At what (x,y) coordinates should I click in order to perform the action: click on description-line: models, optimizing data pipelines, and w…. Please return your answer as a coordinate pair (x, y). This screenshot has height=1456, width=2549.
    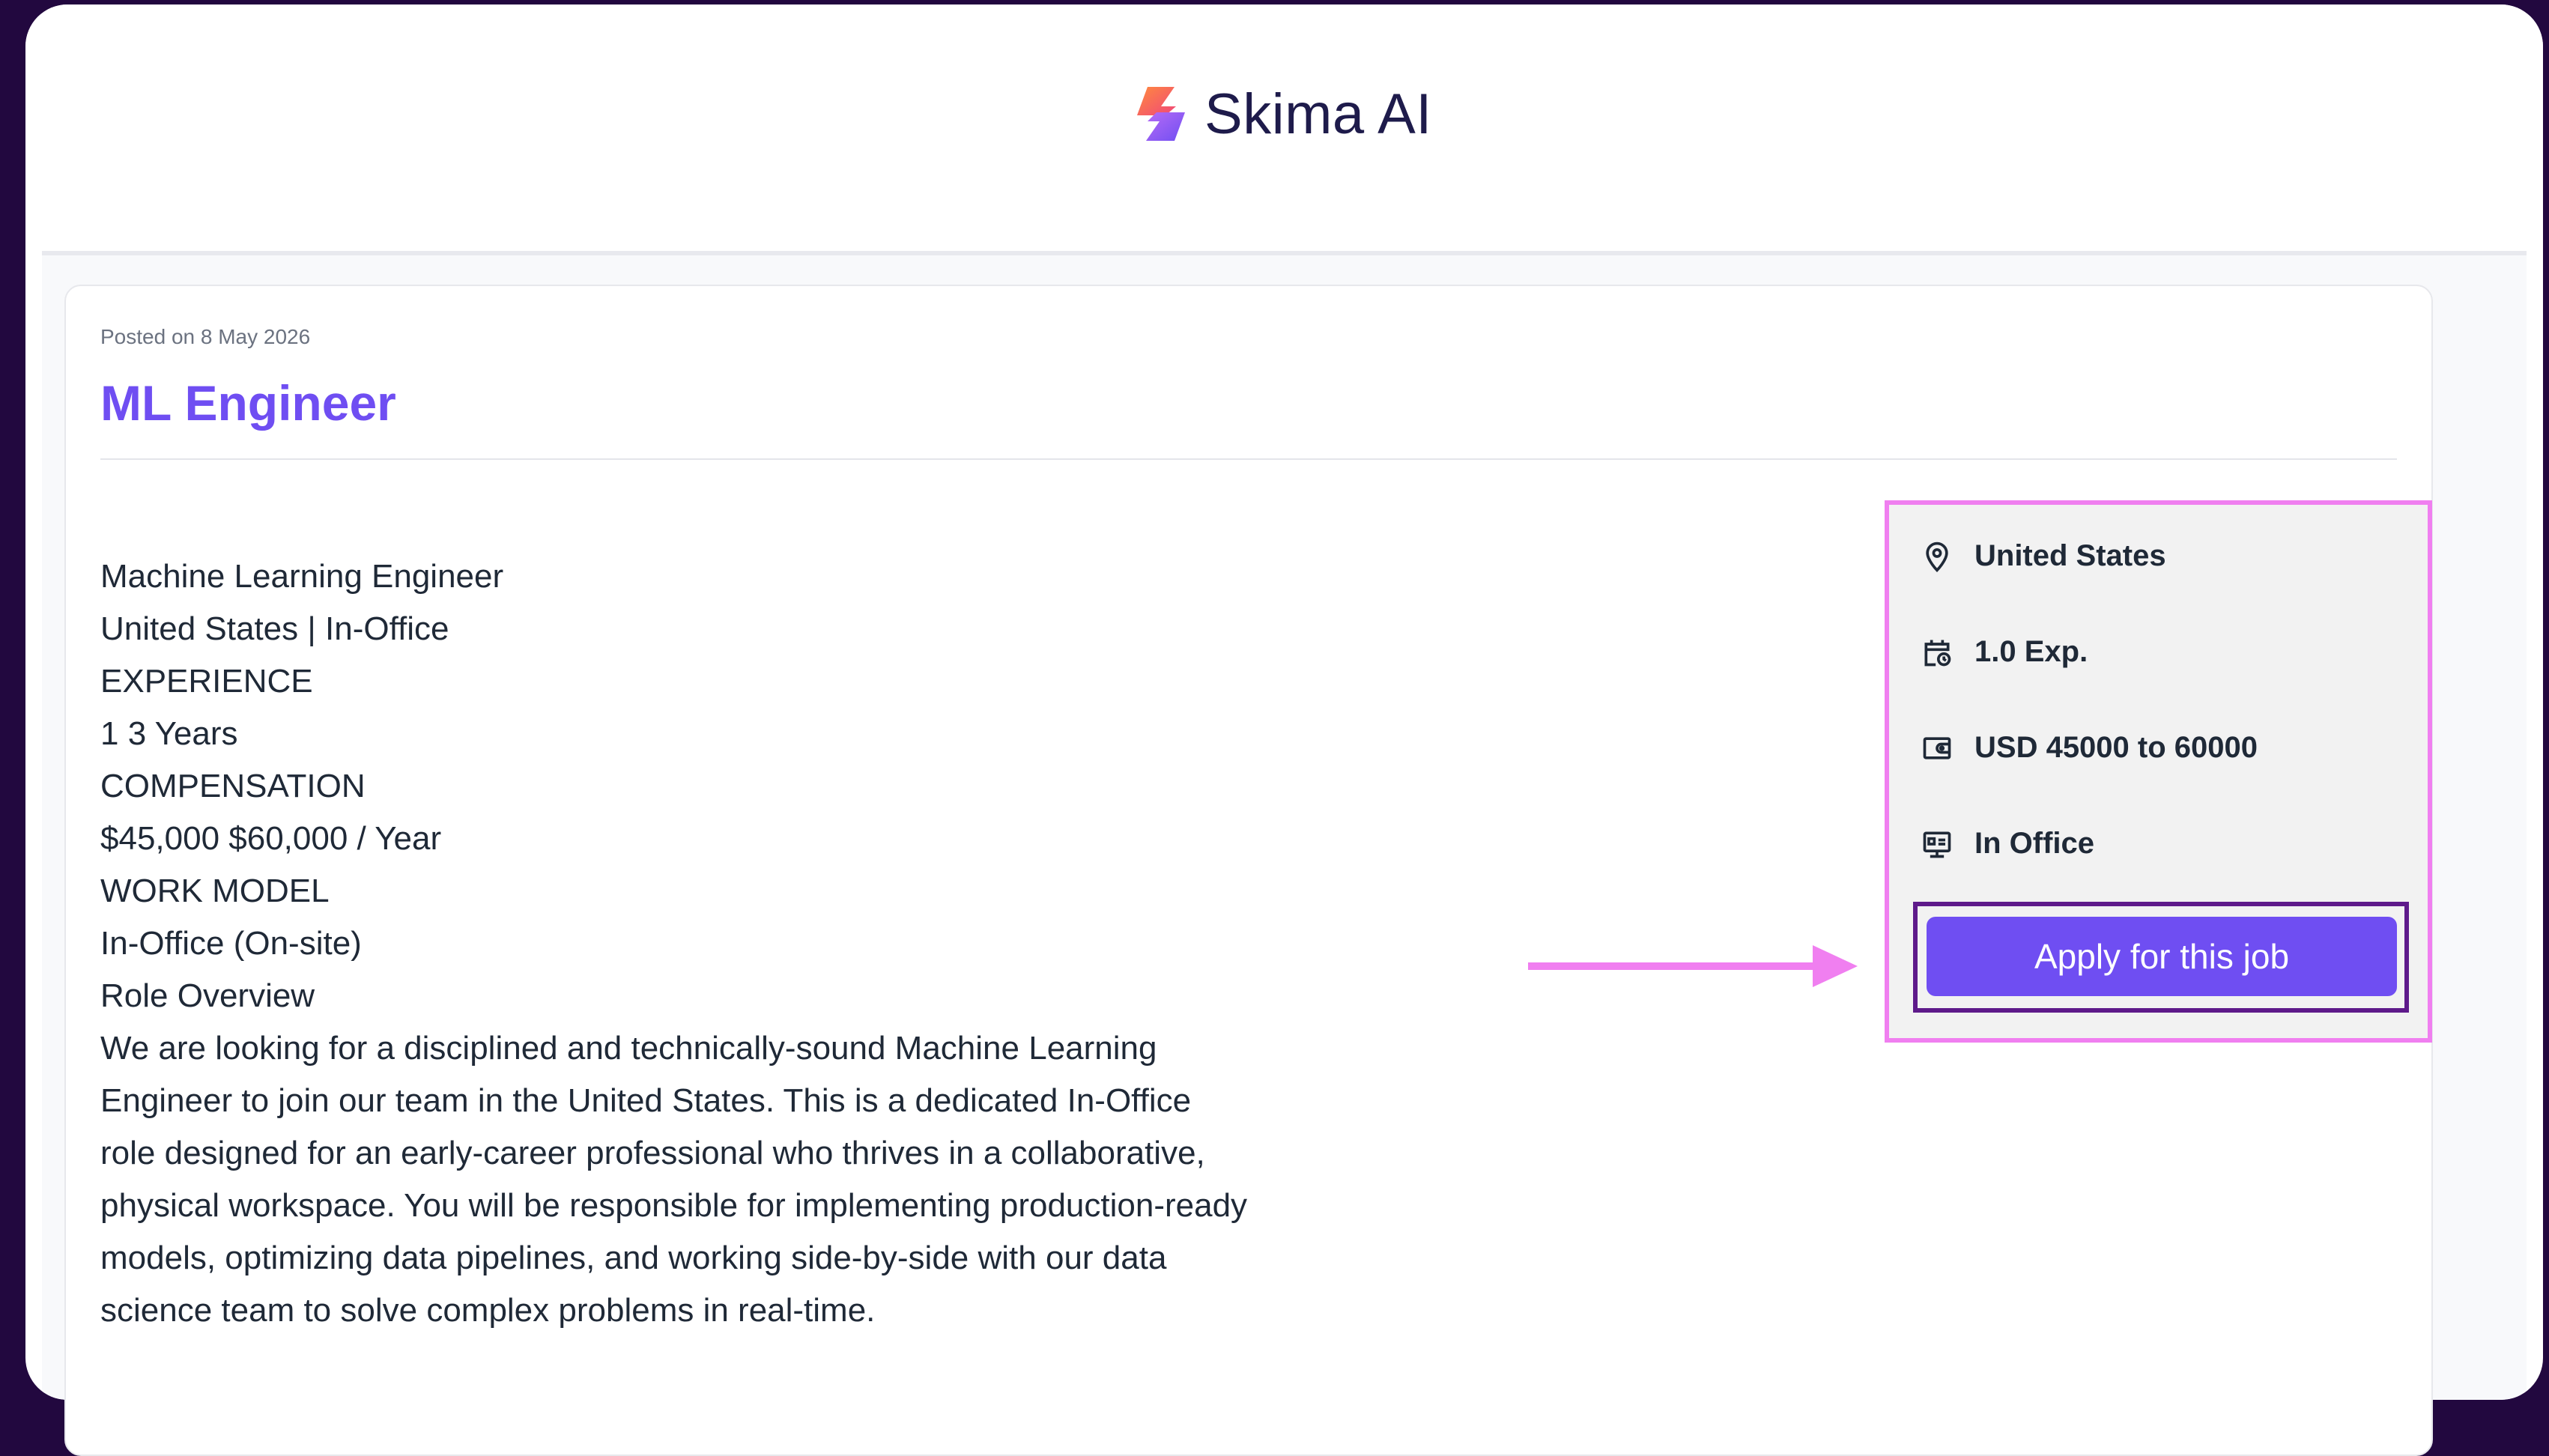
    Looking at the image, I should click on (633, 1258).